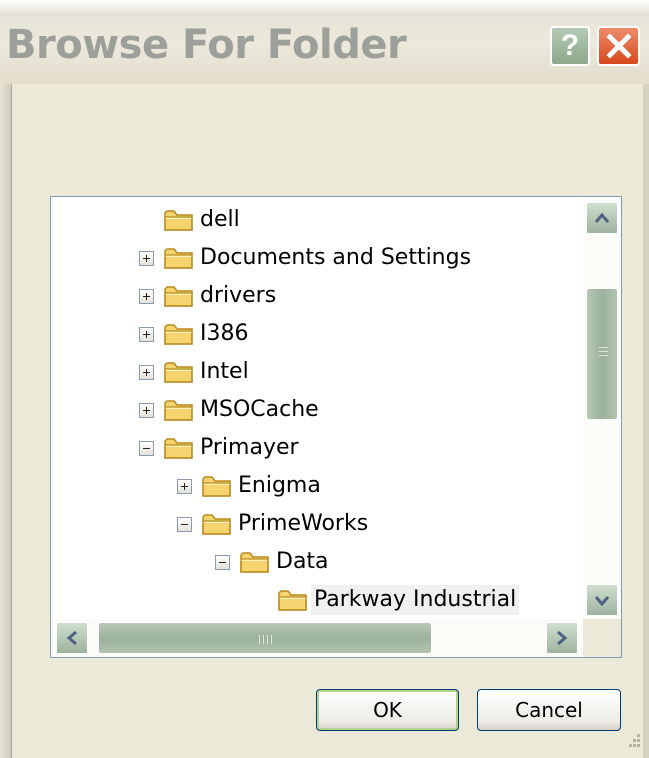 Image resolution: width=649 pixels, height=758 pixels. I want to click on tree-item-label: dell, so click(220, 219).